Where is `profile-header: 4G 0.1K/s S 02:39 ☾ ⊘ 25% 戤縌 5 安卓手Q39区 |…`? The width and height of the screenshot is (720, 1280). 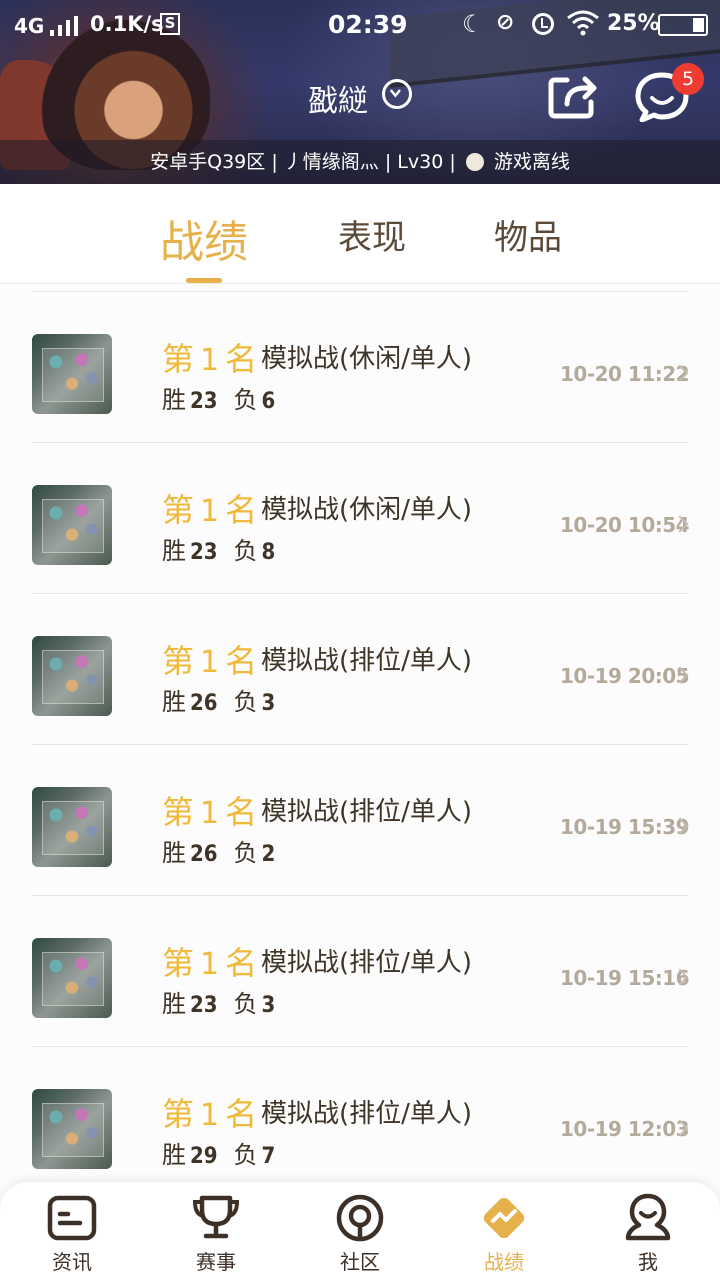
profile-header: 4G 0.1K/s S 02:39 ☾ ⊘ 25% 戤縌 5 安卓手Q39区 |… is located at coordinates (360, 92).